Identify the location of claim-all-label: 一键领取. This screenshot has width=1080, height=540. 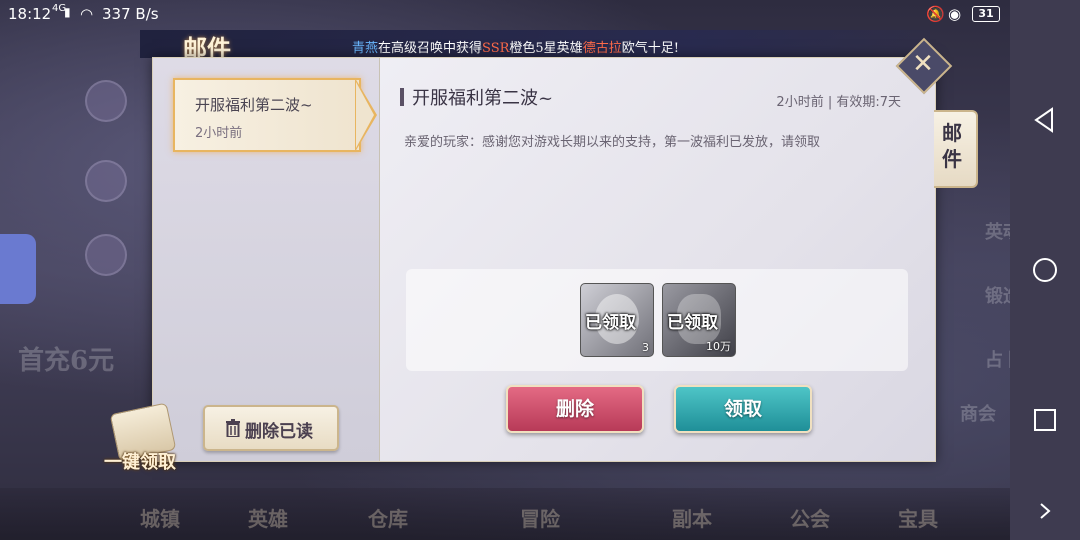
(140, 462).